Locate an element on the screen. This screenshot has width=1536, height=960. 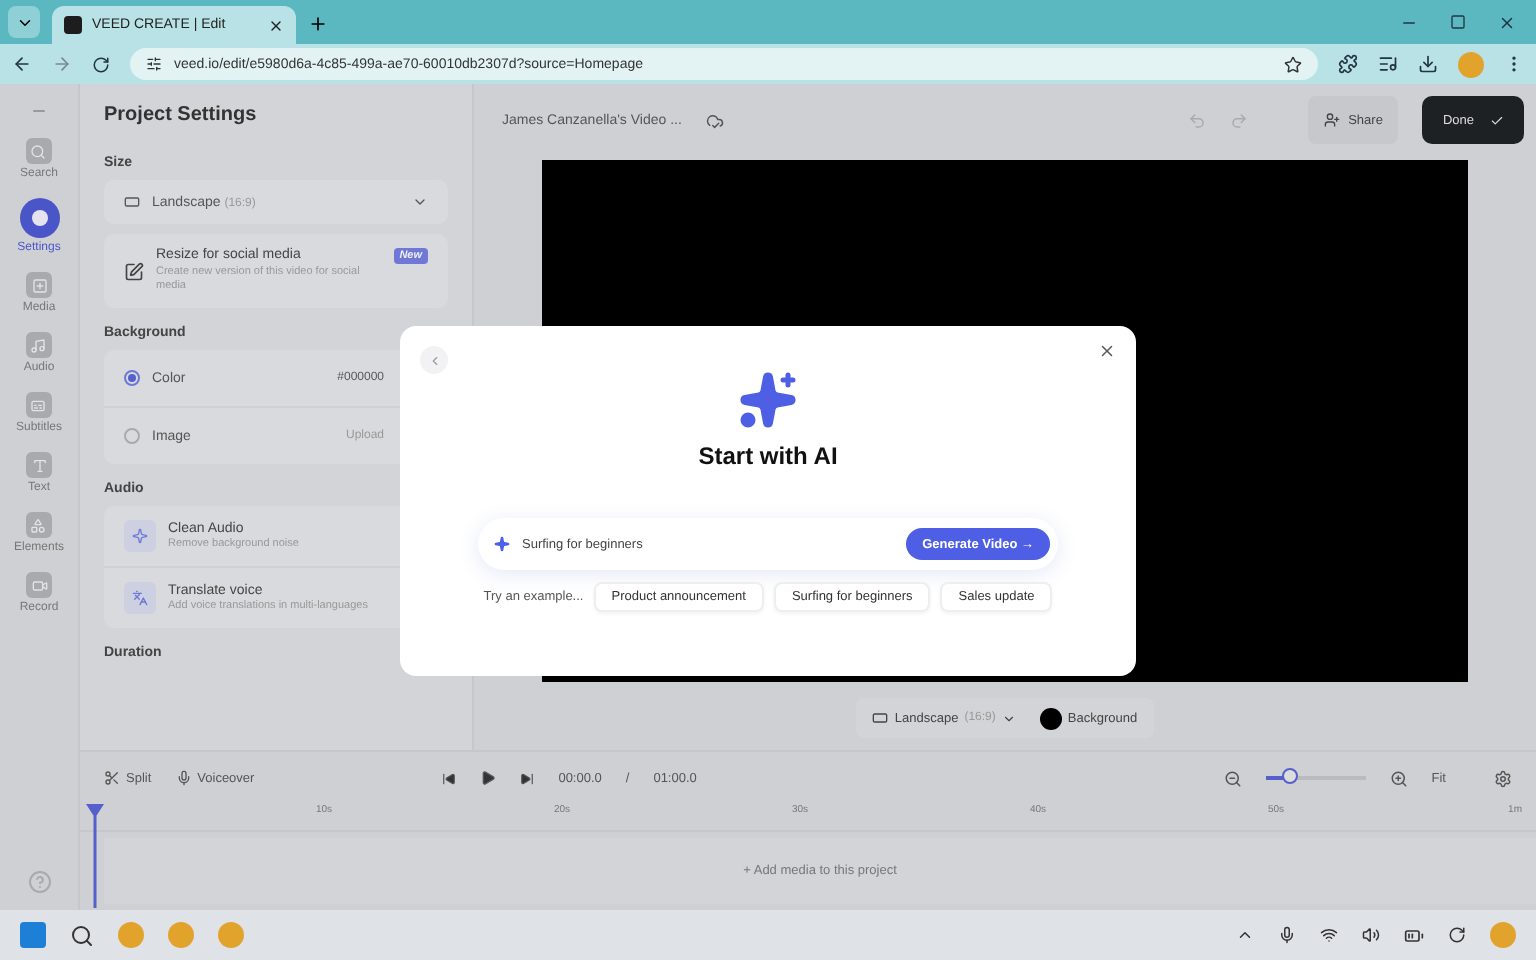
playhead is located at coordinates (95, 856).